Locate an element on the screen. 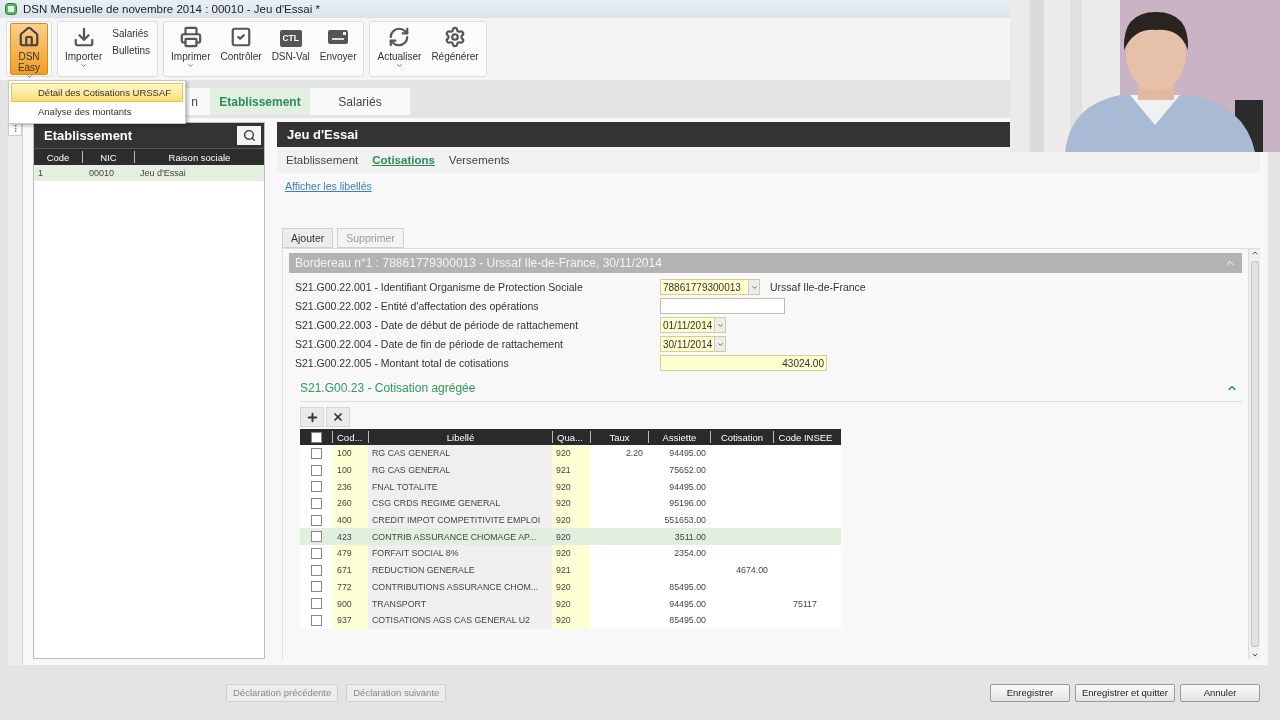 This screenshot has height=720, width=1280. panel-title: Jeu d'Essai is located at coordinates (323, 134).